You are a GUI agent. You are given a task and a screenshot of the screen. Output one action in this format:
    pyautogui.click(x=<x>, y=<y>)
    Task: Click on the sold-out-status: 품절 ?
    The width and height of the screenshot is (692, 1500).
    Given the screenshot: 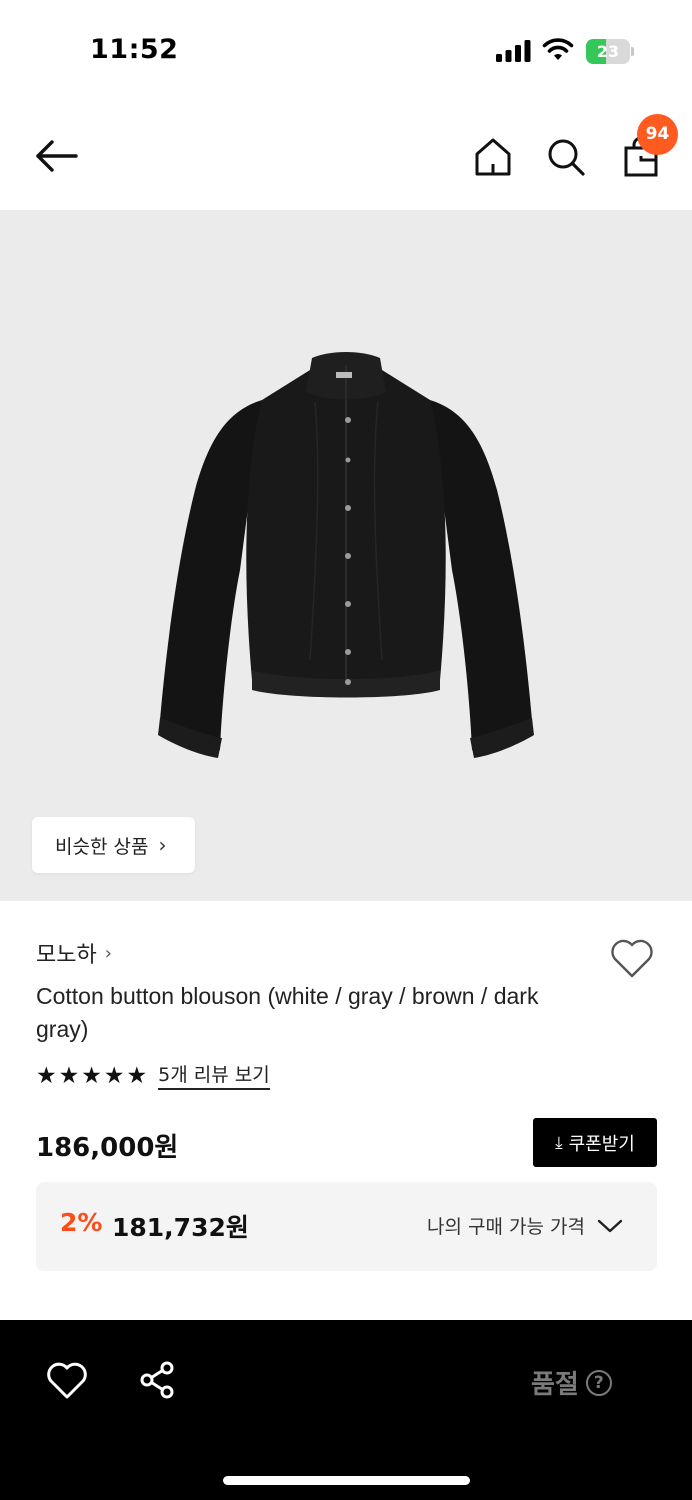 What is the action you would take?
    pyautogui.click(x=571, y=1382)
    